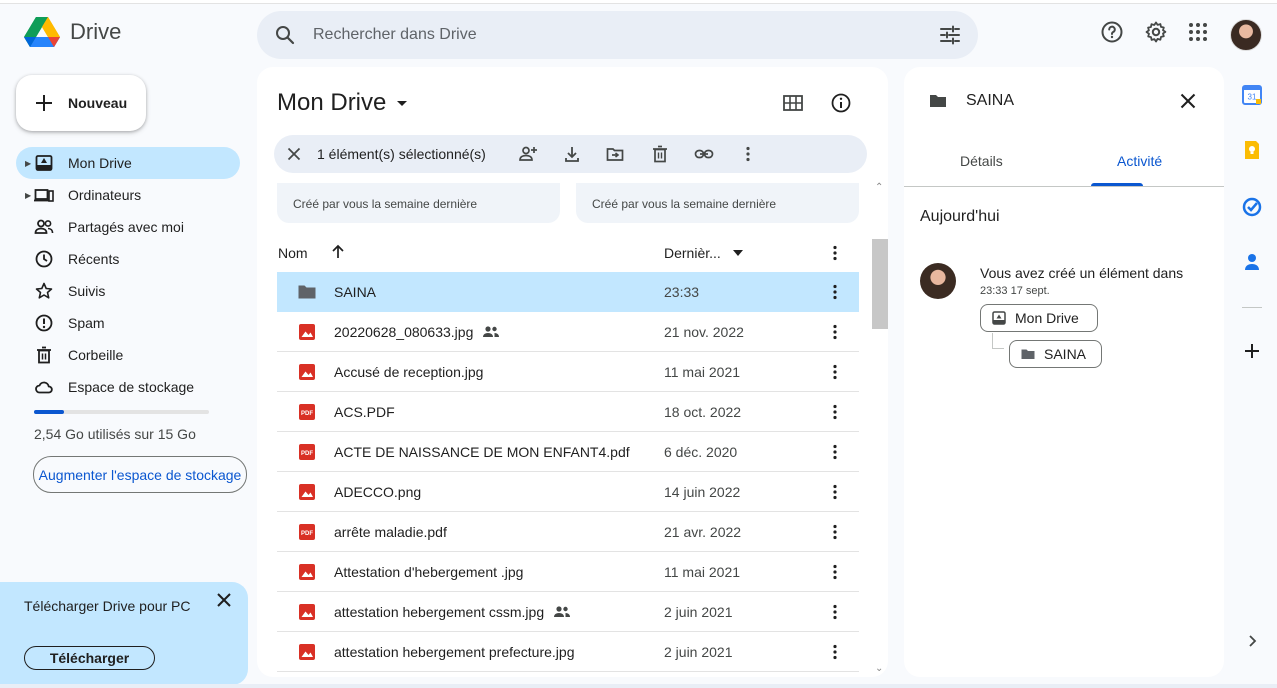 This screenshot has height=688, width=1277. Describe the element at coordinates (1252, 150) in the screenshot. I see `keep-app-icon` at that location.